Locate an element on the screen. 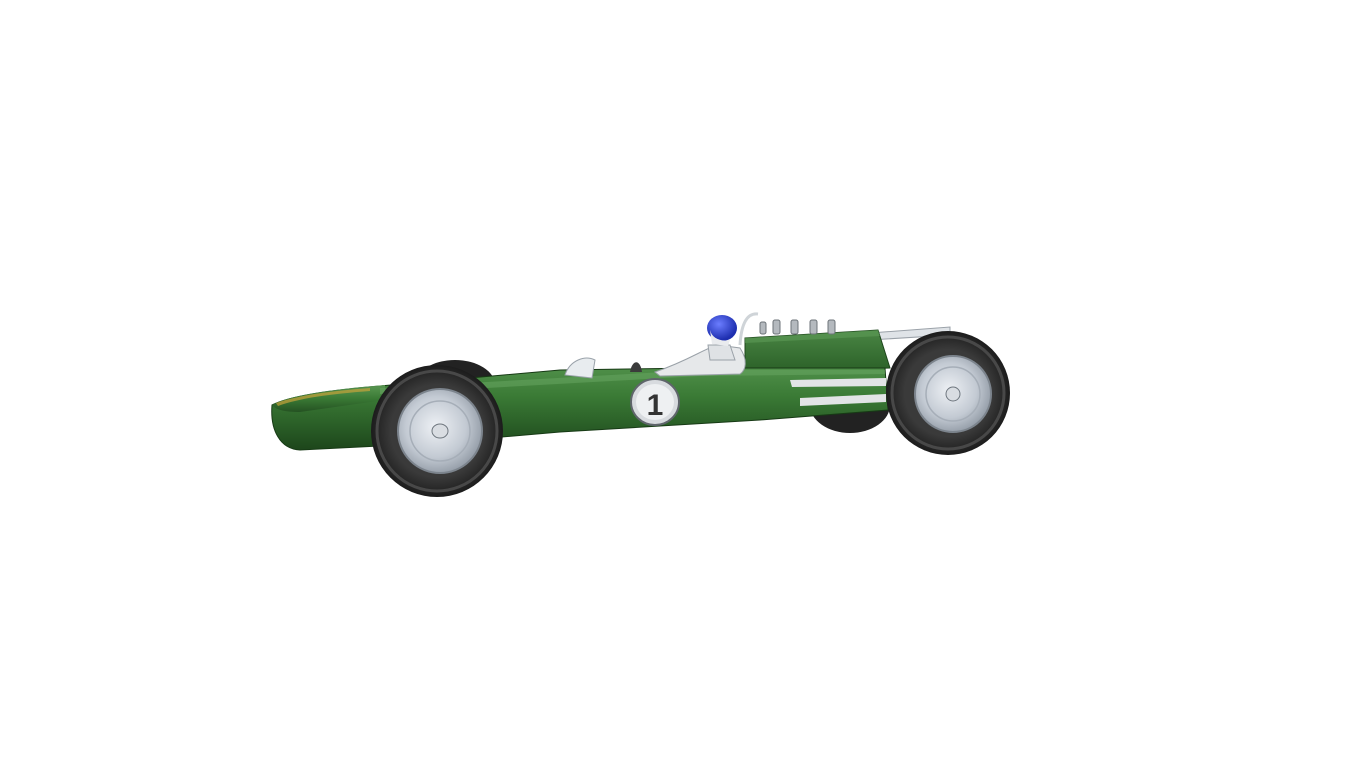 This screenshot has width=1366, height=768. race-car-model: 1 is located at coordinates (640, 404).